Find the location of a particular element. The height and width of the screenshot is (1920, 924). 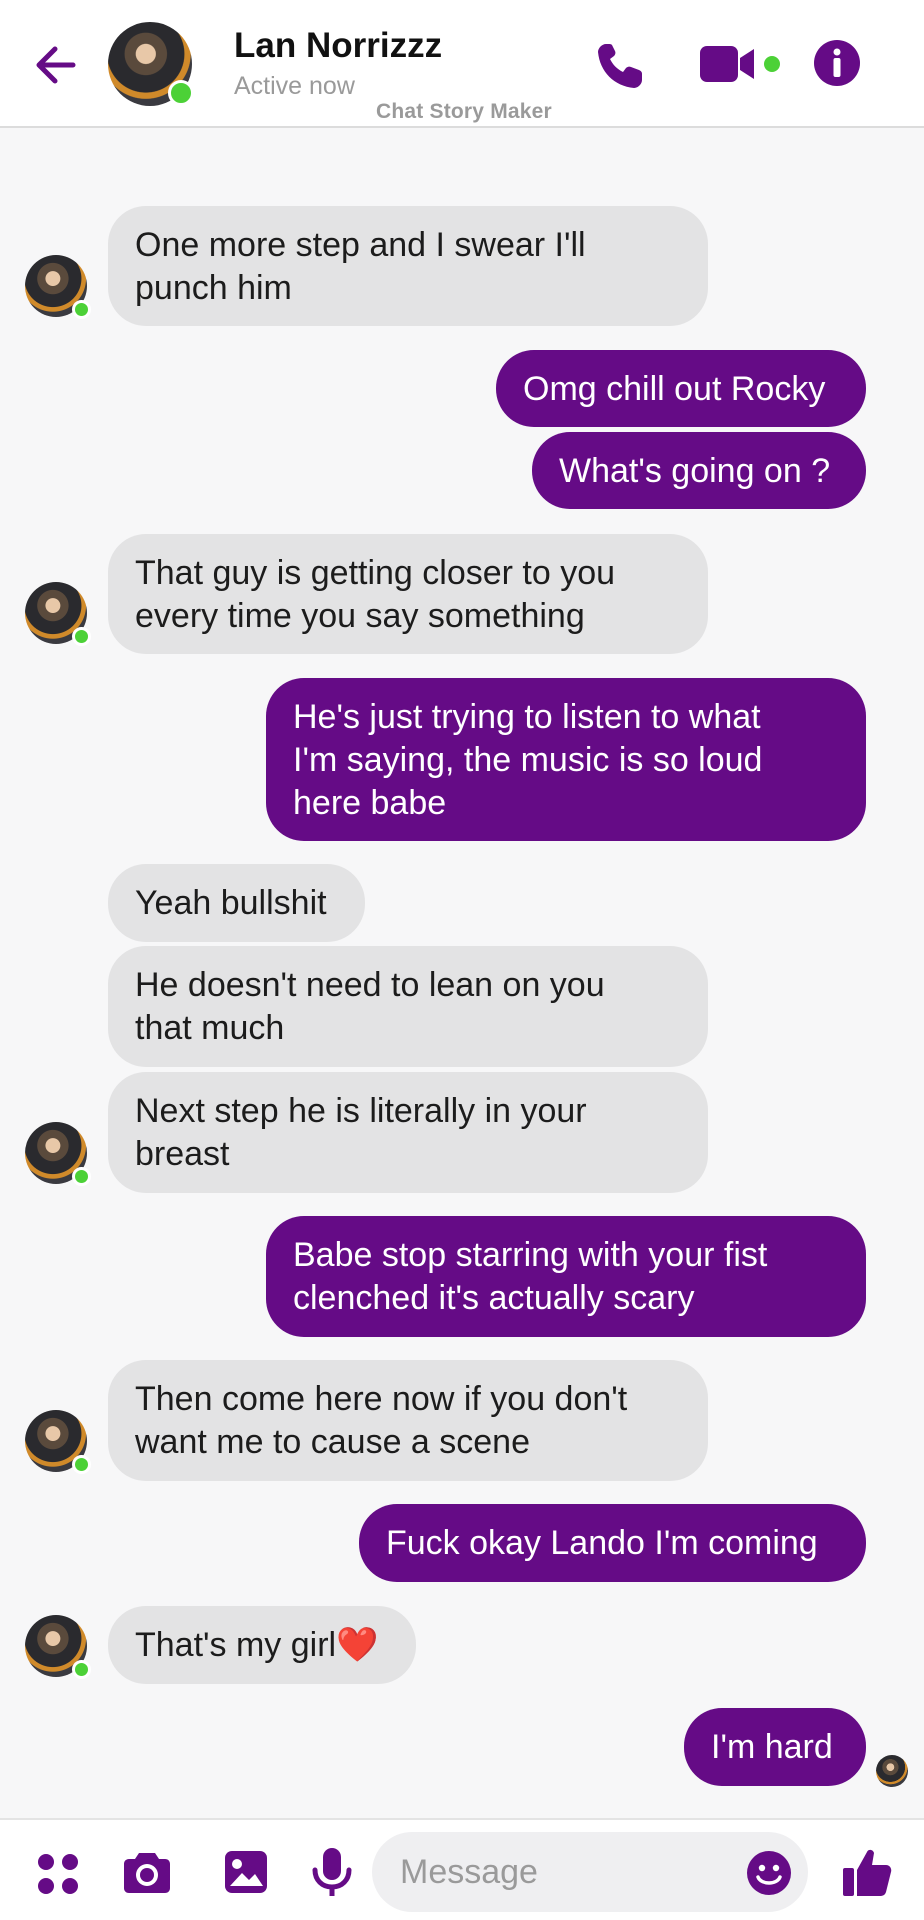

message-line: Fuck okay Lando I'm coming is located at coordinates (602, 1543).